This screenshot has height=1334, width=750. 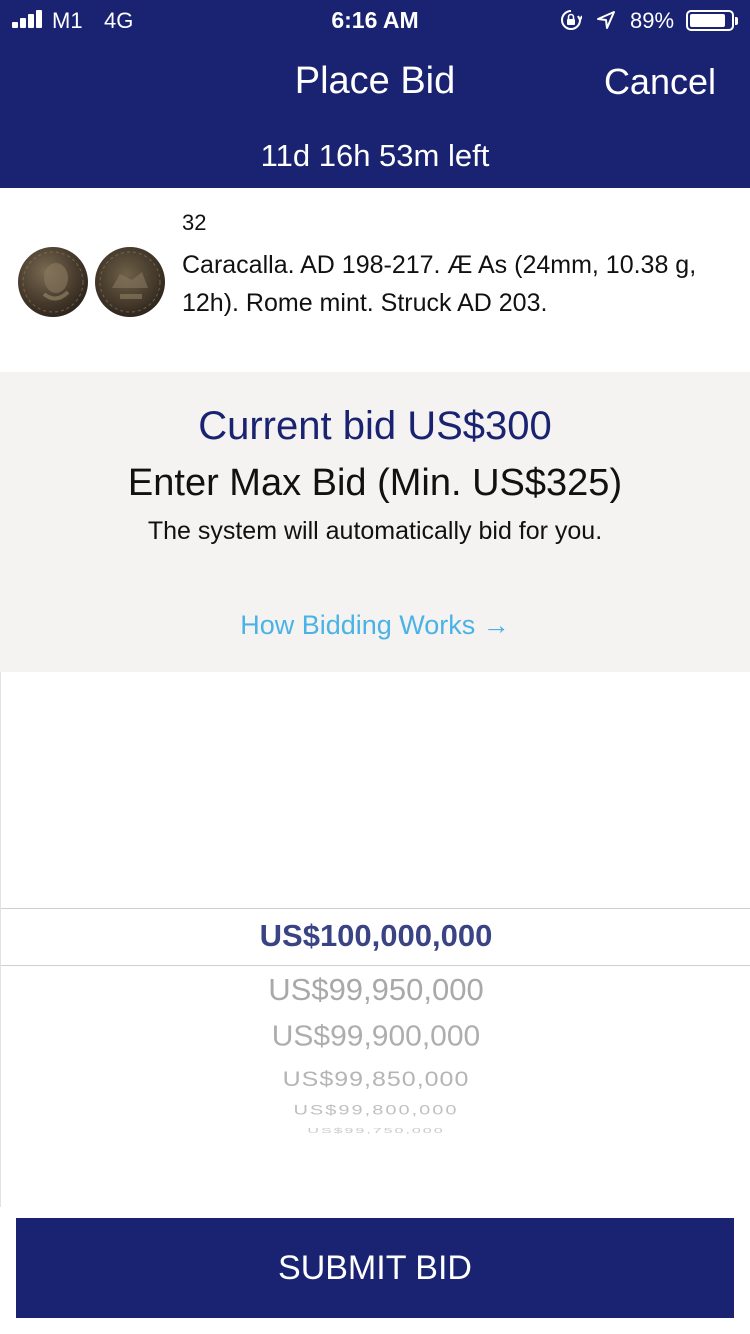 What do you see at coordinates (375, 1037) in the screenshot?
I see `picker-option: US$99,900,000` at bounding box center [375, 1037].